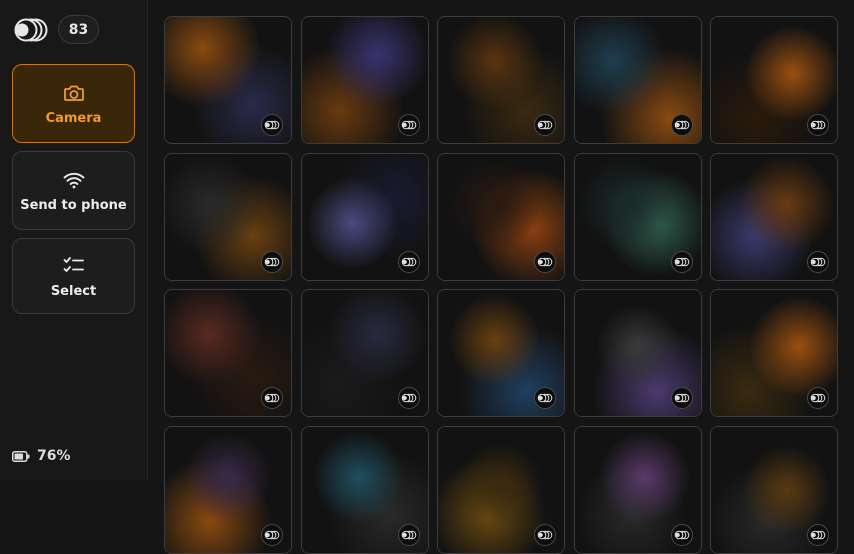  What do you see at coordinates (73, 276) in the screenshot?
I see `select-button: Select` at bounding box center [73, 276].